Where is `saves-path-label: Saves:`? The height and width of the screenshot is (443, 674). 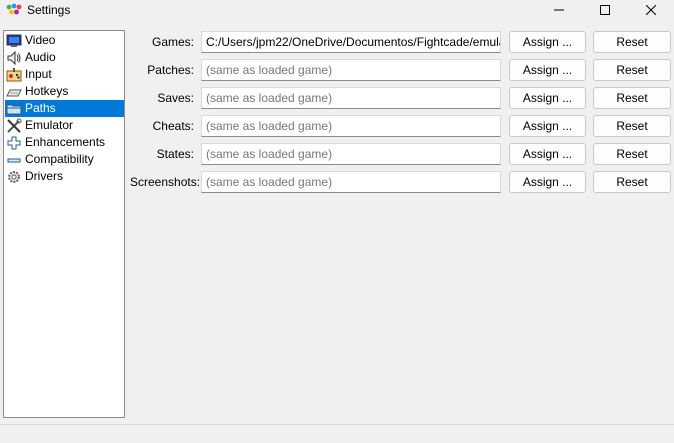
saves-path-label: Saves: is located at coordinates (175, 98).